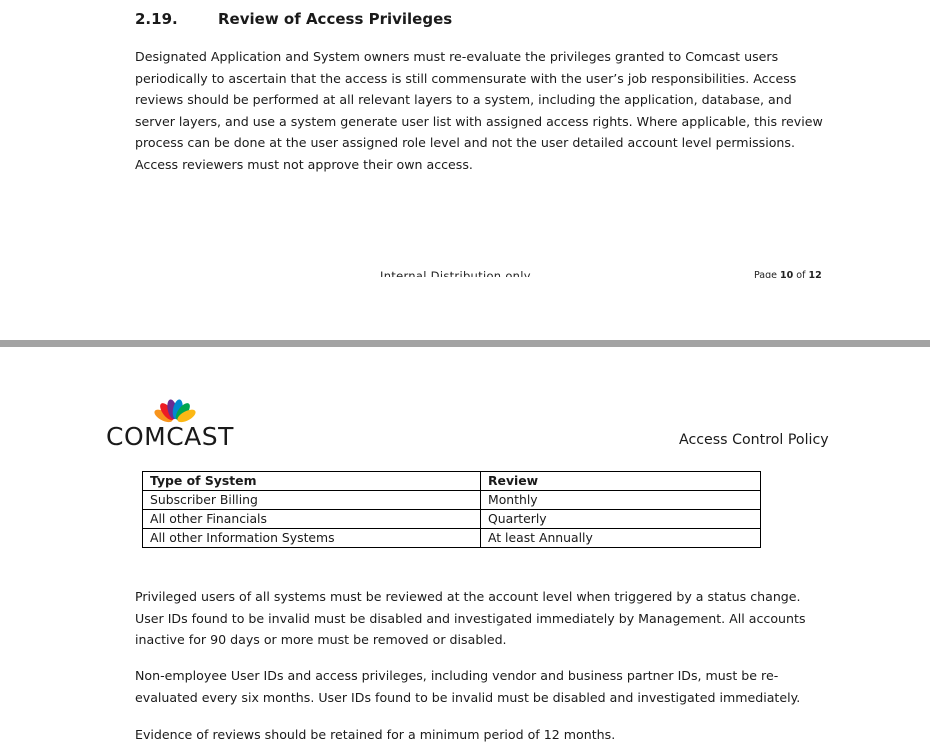  Describe the element at coordinates (620, 500) in the screenshot. I see `table-cell-review: Monthly` at that location.